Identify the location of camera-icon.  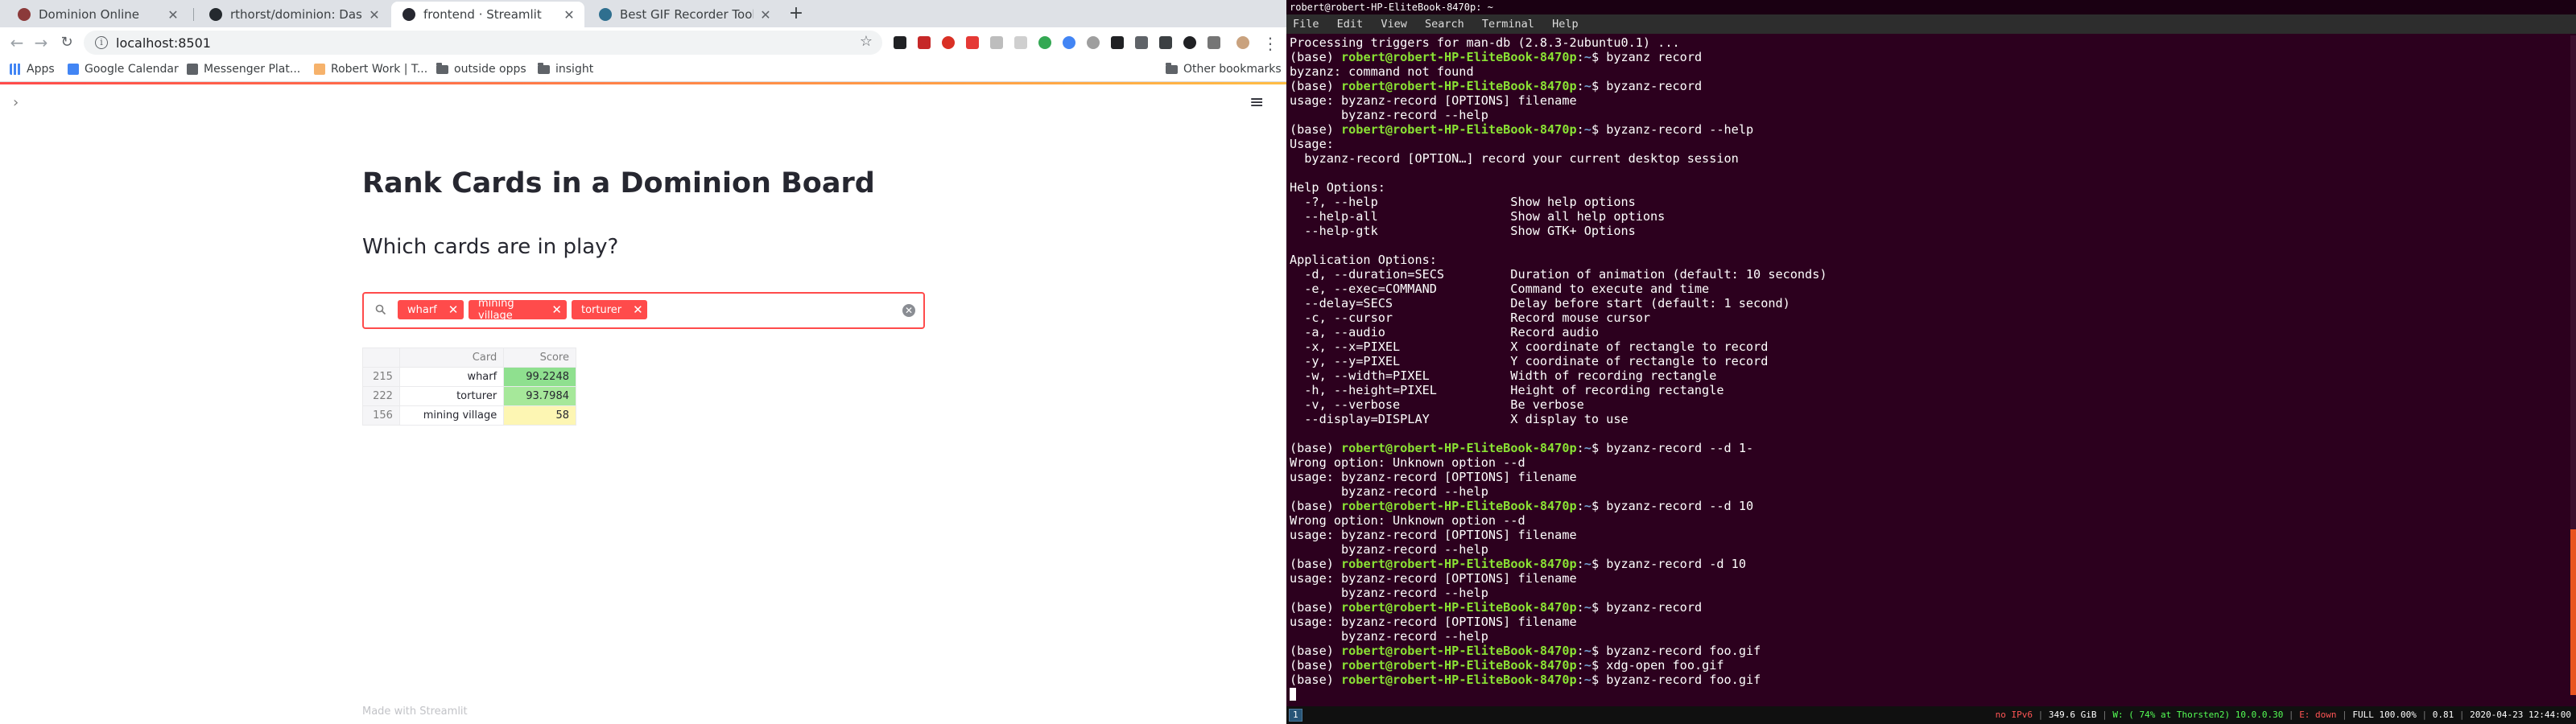
(1214, 42).